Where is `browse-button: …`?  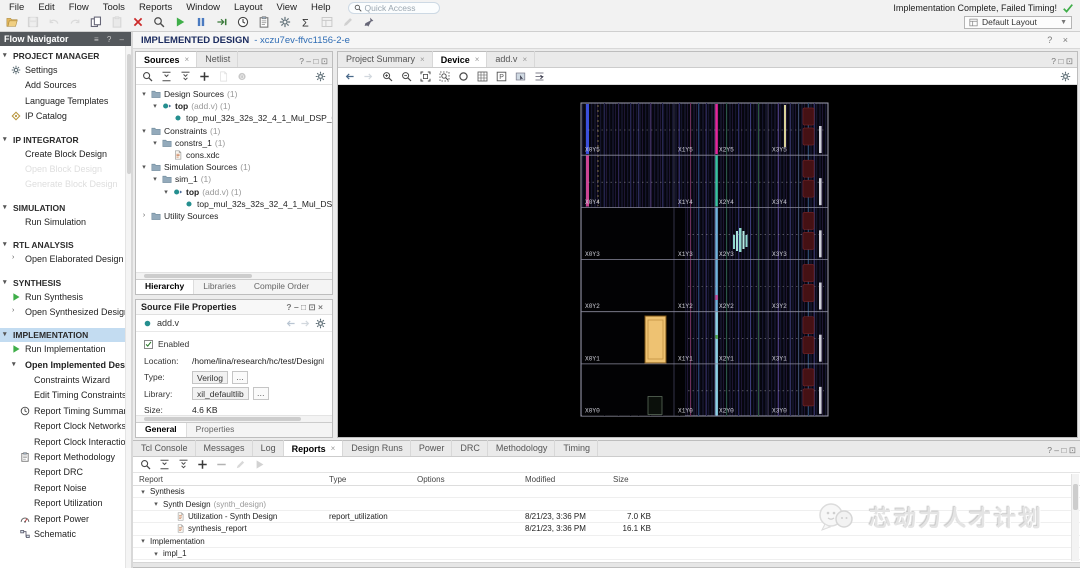
browse-button: … is located at coordinates (240, 377).